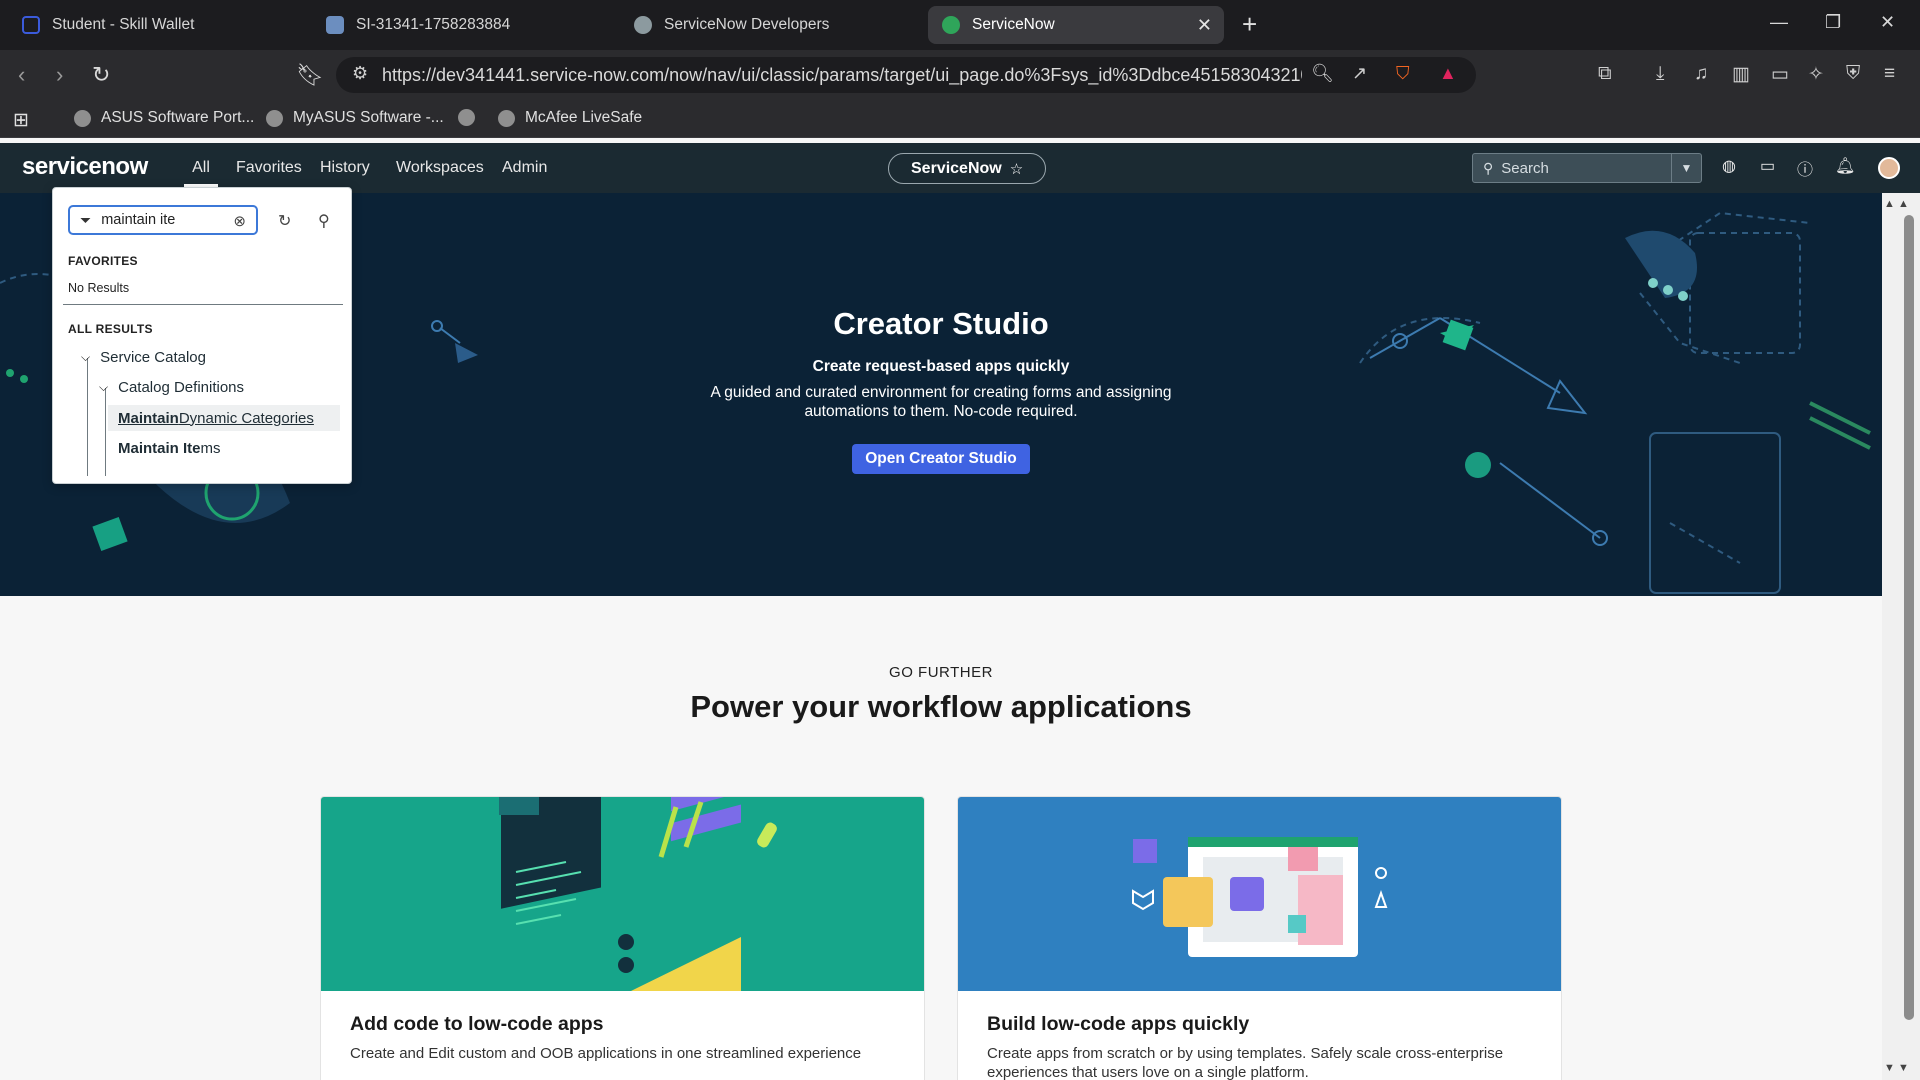 This screenshot has height=1080, width=1920. Describe the element at coordinates (1488, 167) in the screenshot. I see `search-icon: ⚲` at that location.